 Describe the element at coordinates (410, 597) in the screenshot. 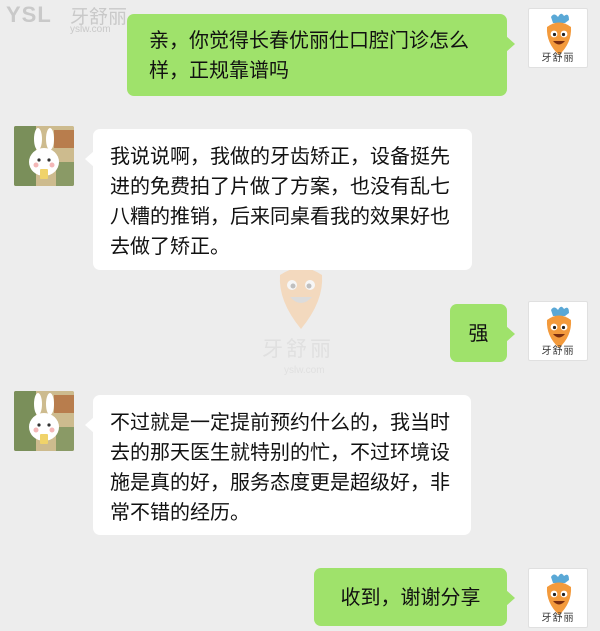

I see `message-text: 收到，谢谢分享` at that location.